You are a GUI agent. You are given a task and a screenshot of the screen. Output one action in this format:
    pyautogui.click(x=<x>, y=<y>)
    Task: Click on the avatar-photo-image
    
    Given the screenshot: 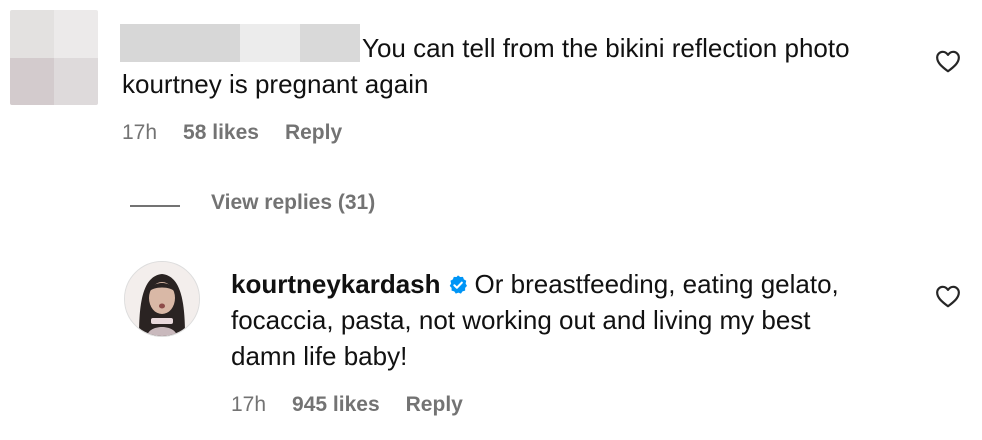 What is the action you would take?
    pyautogui.click(x=162, y=299)
    